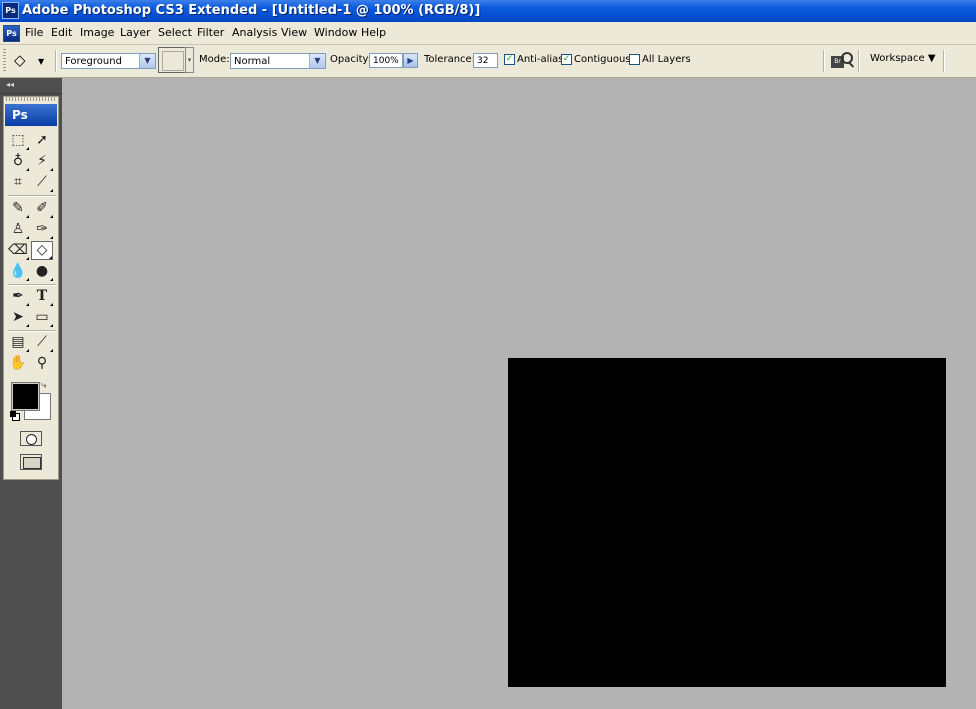 The height and width of the screenshot is (709, 976). I want to click on menu-filter: Filter, so click(210, 32).